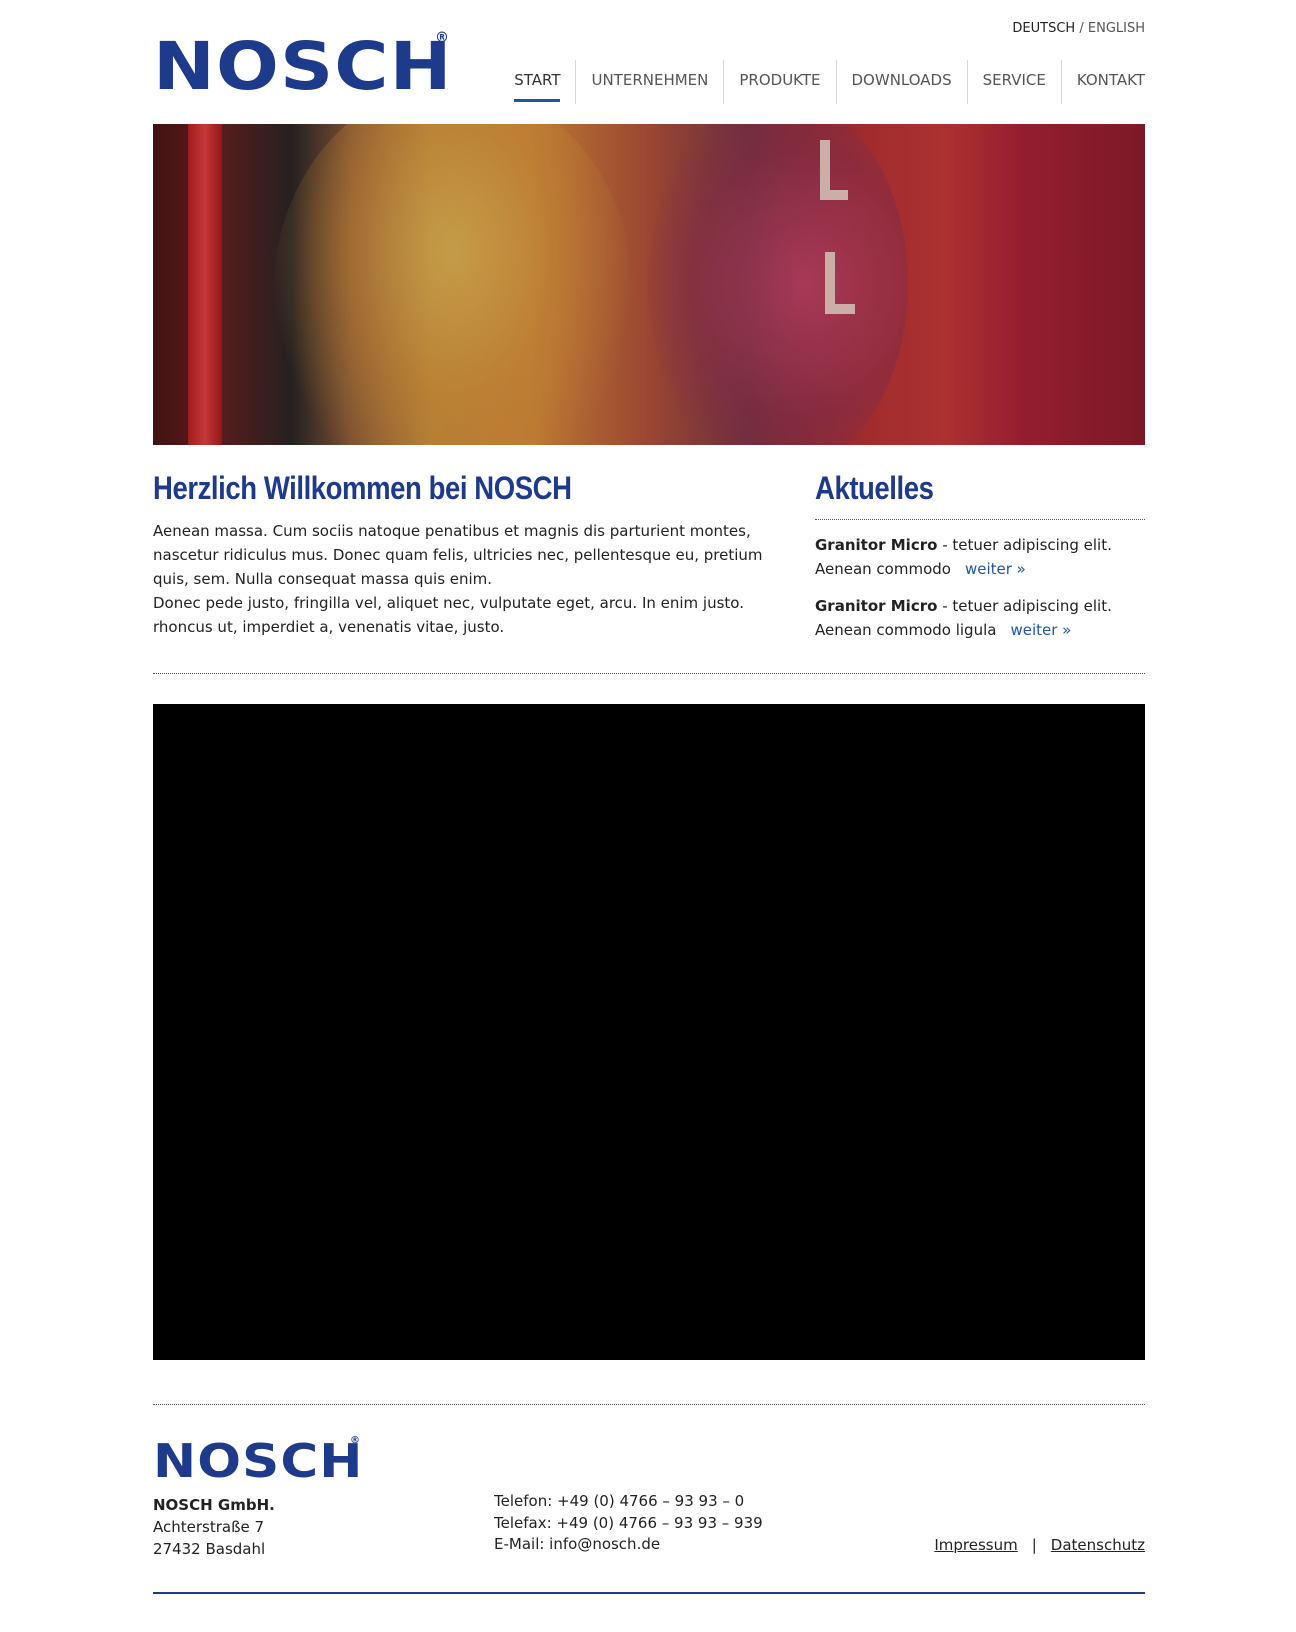  What do you see at coordinates (649, 1404) in the screenshot?
I see `footer-divider` at bounding box center [649, 1404].